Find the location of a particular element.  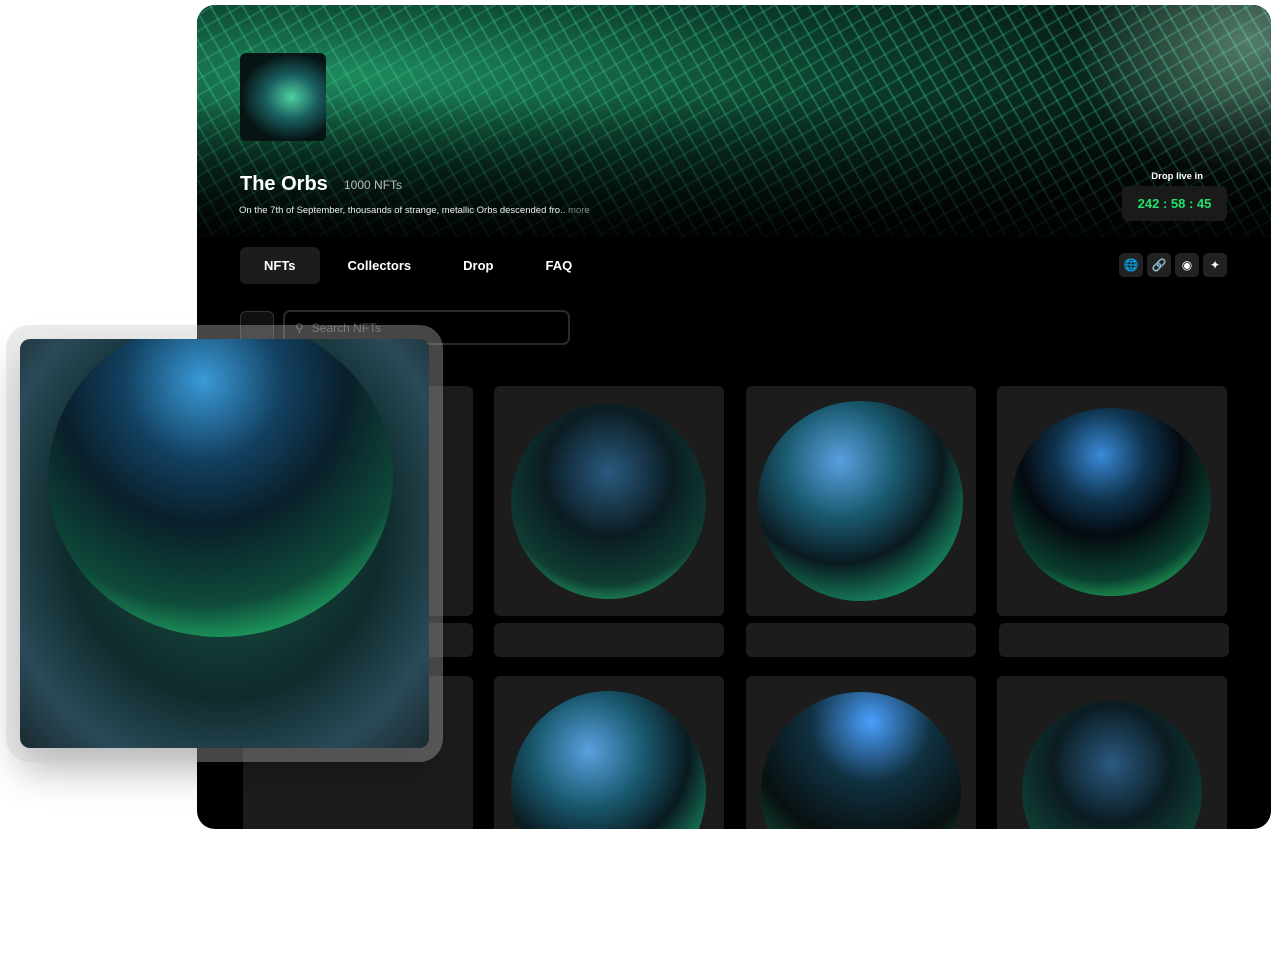

search-placeholder: Search NFTs is located at coordinates (346, 327).